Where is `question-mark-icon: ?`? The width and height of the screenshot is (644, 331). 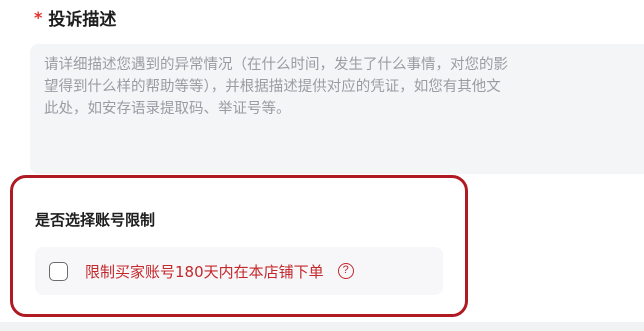 question-mark-icon: ? is located at coordinates (345, 271).